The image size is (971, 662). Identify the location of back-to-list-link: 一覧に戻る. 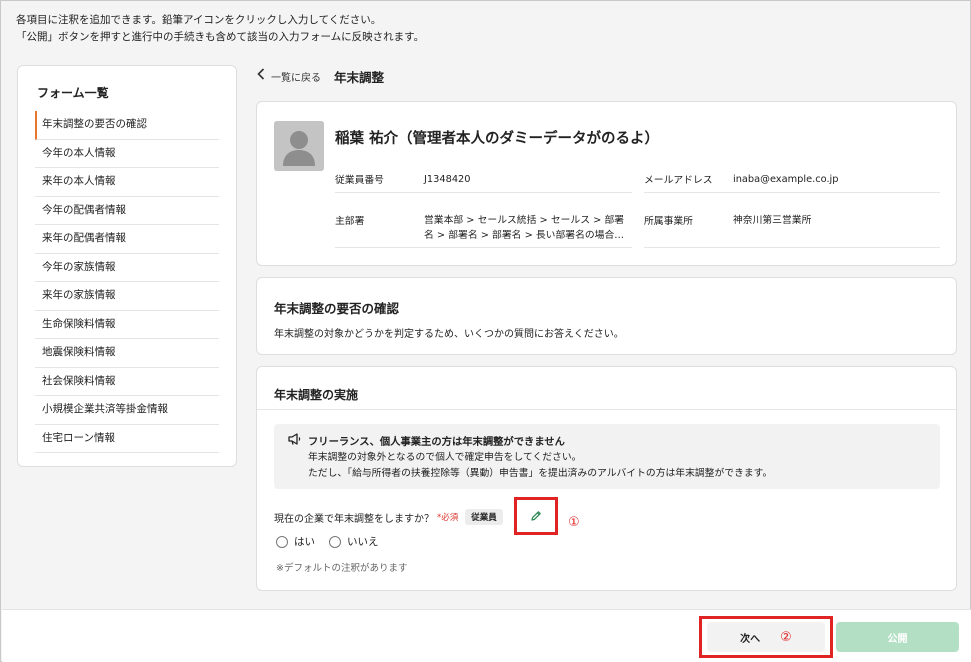
(289, 76).